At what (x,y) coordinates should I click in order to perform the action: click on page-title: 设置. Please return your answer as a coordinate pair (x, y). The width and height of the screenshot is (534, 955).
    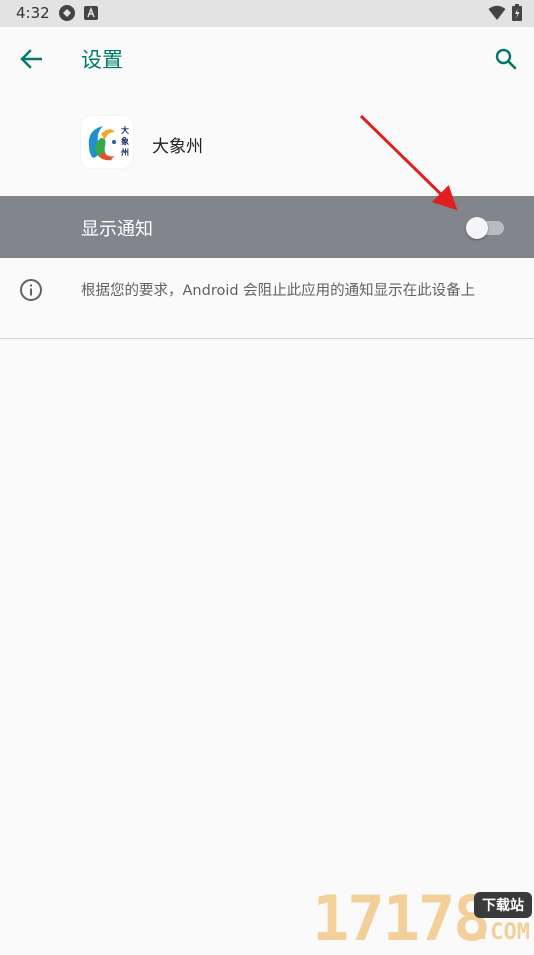
    Looking at the image, I should click on (102, 60).